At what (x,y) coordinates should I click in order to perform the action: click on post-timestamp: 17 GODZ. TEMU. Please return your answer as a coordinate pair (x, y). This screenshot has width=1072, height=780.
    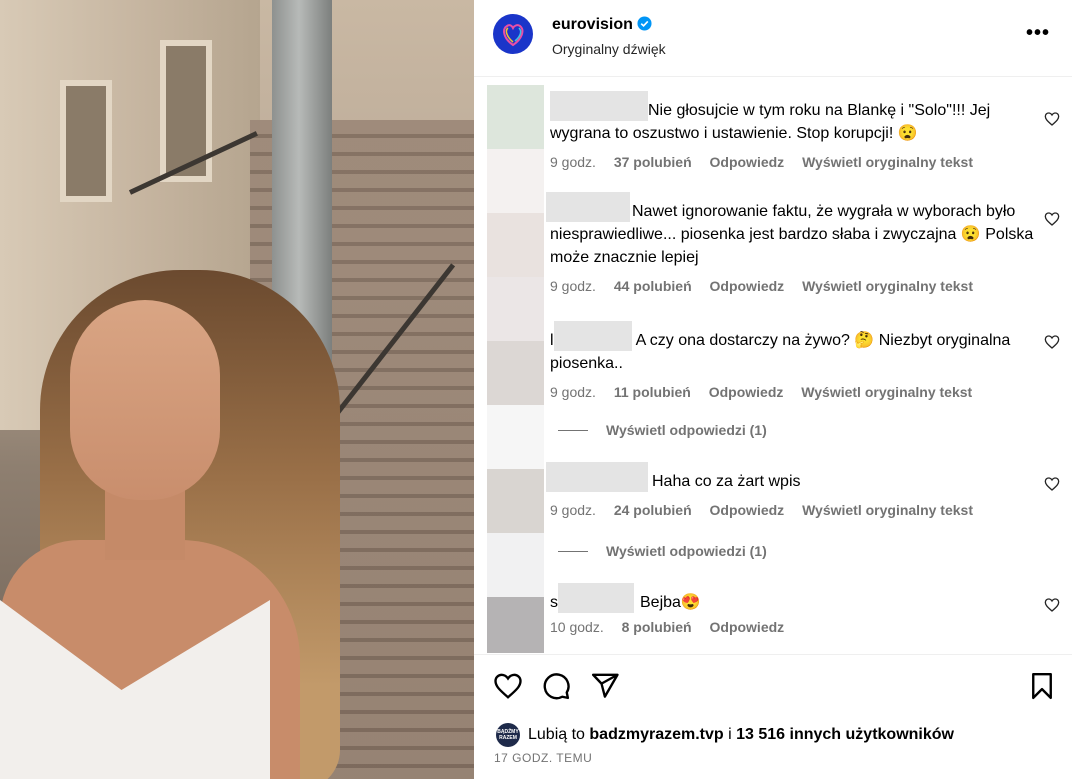
    Looking at the image, I should click on (543, 758).